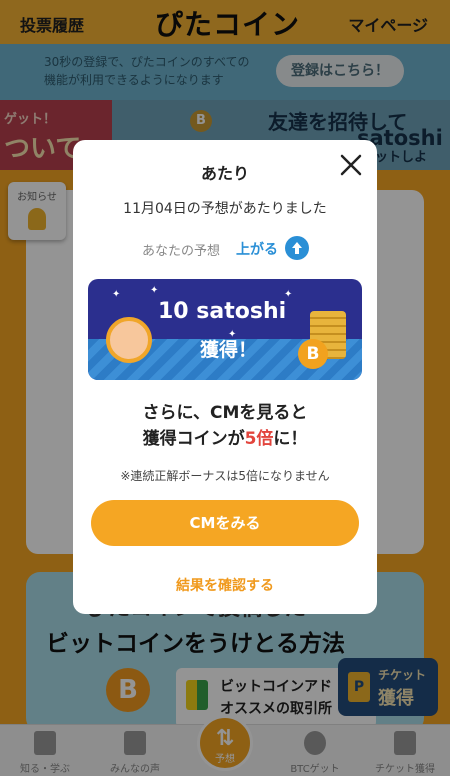  I want to click on cm-offer-line2: 獲得コインが5倍に！, so click(225, 436).